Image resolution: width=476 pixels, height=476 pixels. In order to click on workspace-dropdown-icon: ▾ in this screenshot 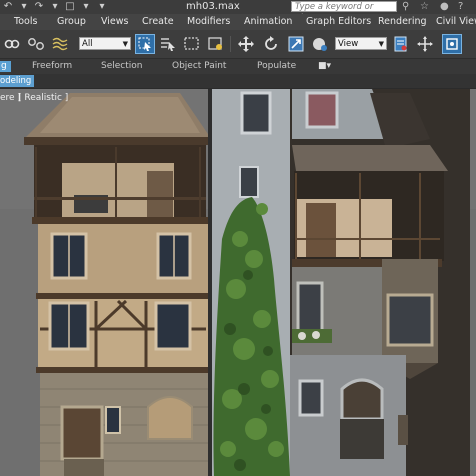, I will do `click(102, 6)`.